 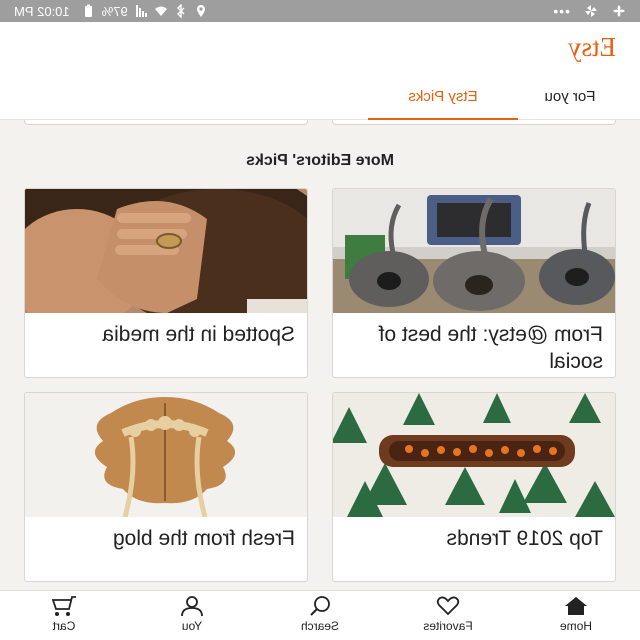 I want to click on tab-bar: For you Etsy Picks, so click(x=320, y=102).